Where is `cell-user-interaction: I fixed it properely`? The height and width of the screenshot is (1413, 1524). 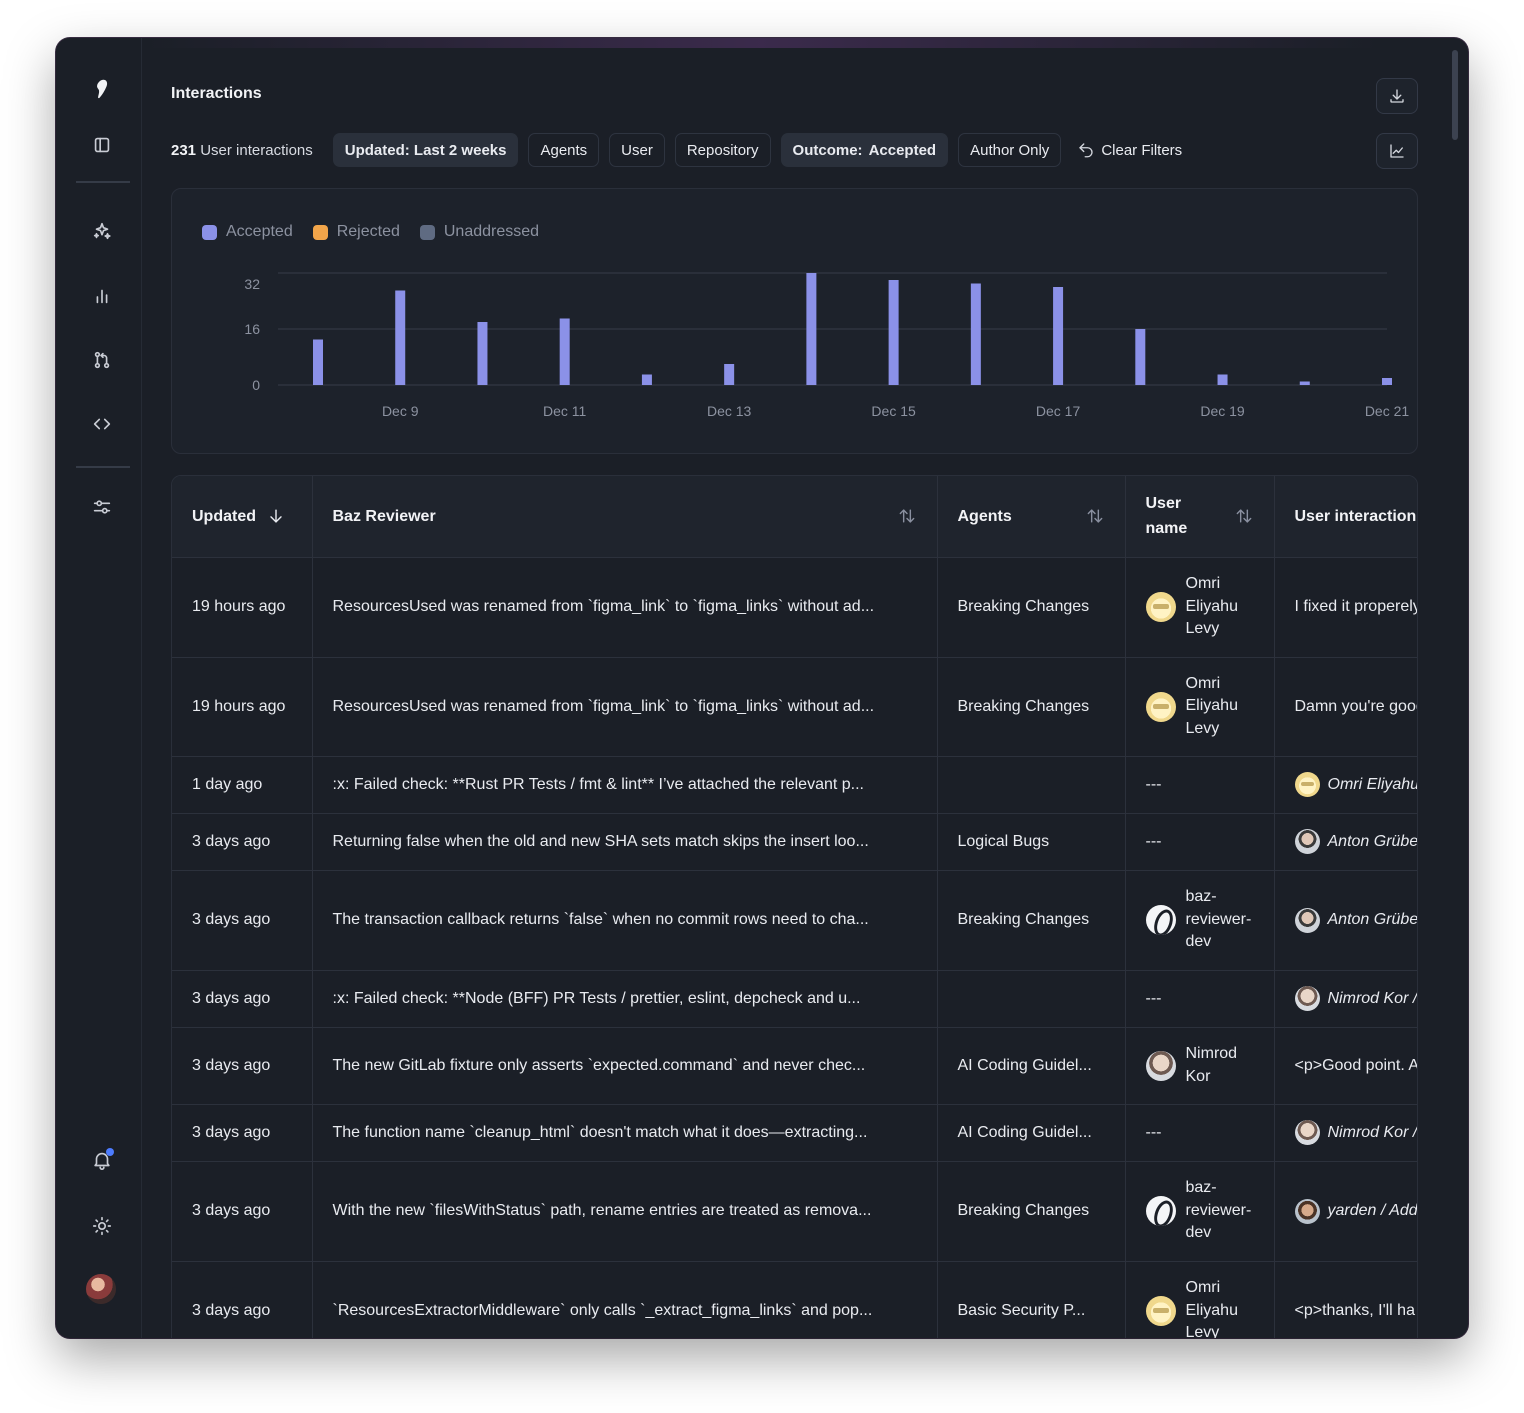
cell-user-interaction: I fixed it properely is located at coordinates (1345, 607).